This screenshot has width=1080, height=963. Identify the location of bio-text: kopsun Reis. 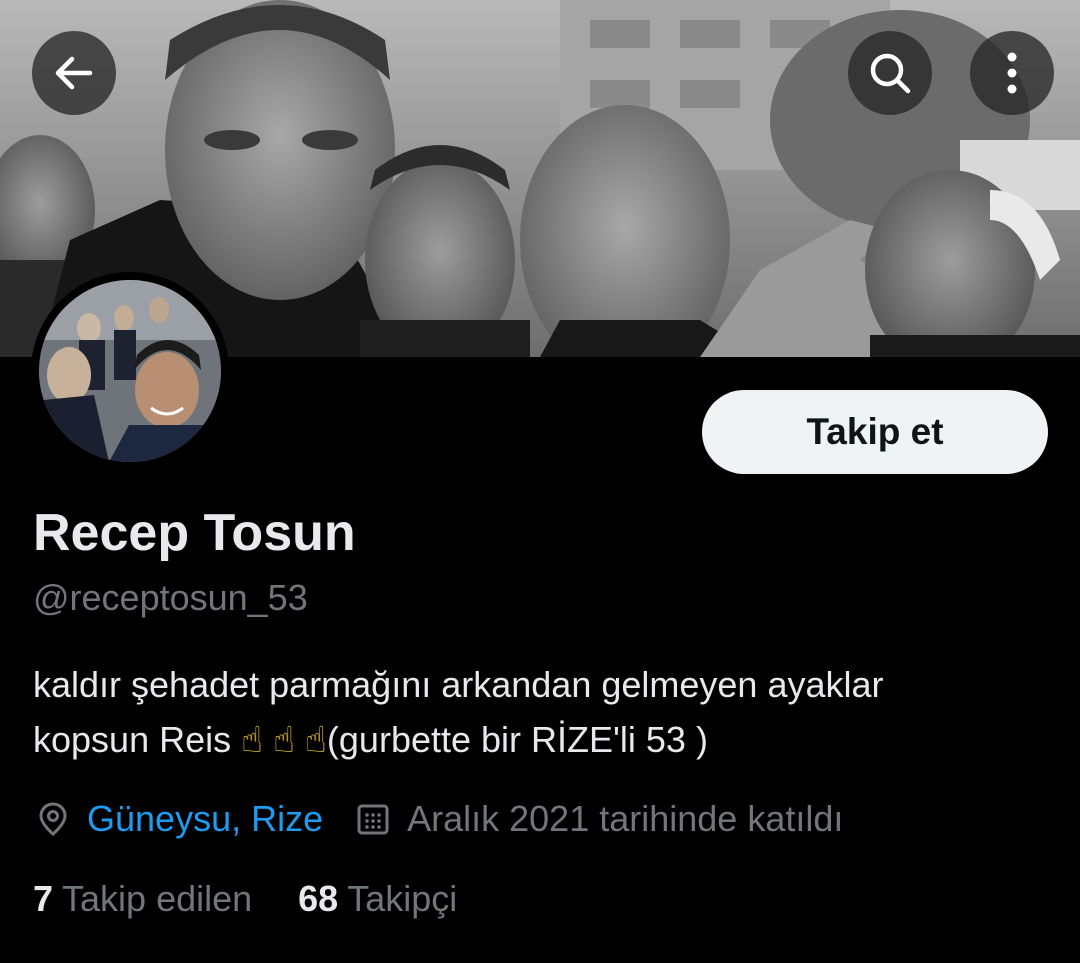
(132, 739).